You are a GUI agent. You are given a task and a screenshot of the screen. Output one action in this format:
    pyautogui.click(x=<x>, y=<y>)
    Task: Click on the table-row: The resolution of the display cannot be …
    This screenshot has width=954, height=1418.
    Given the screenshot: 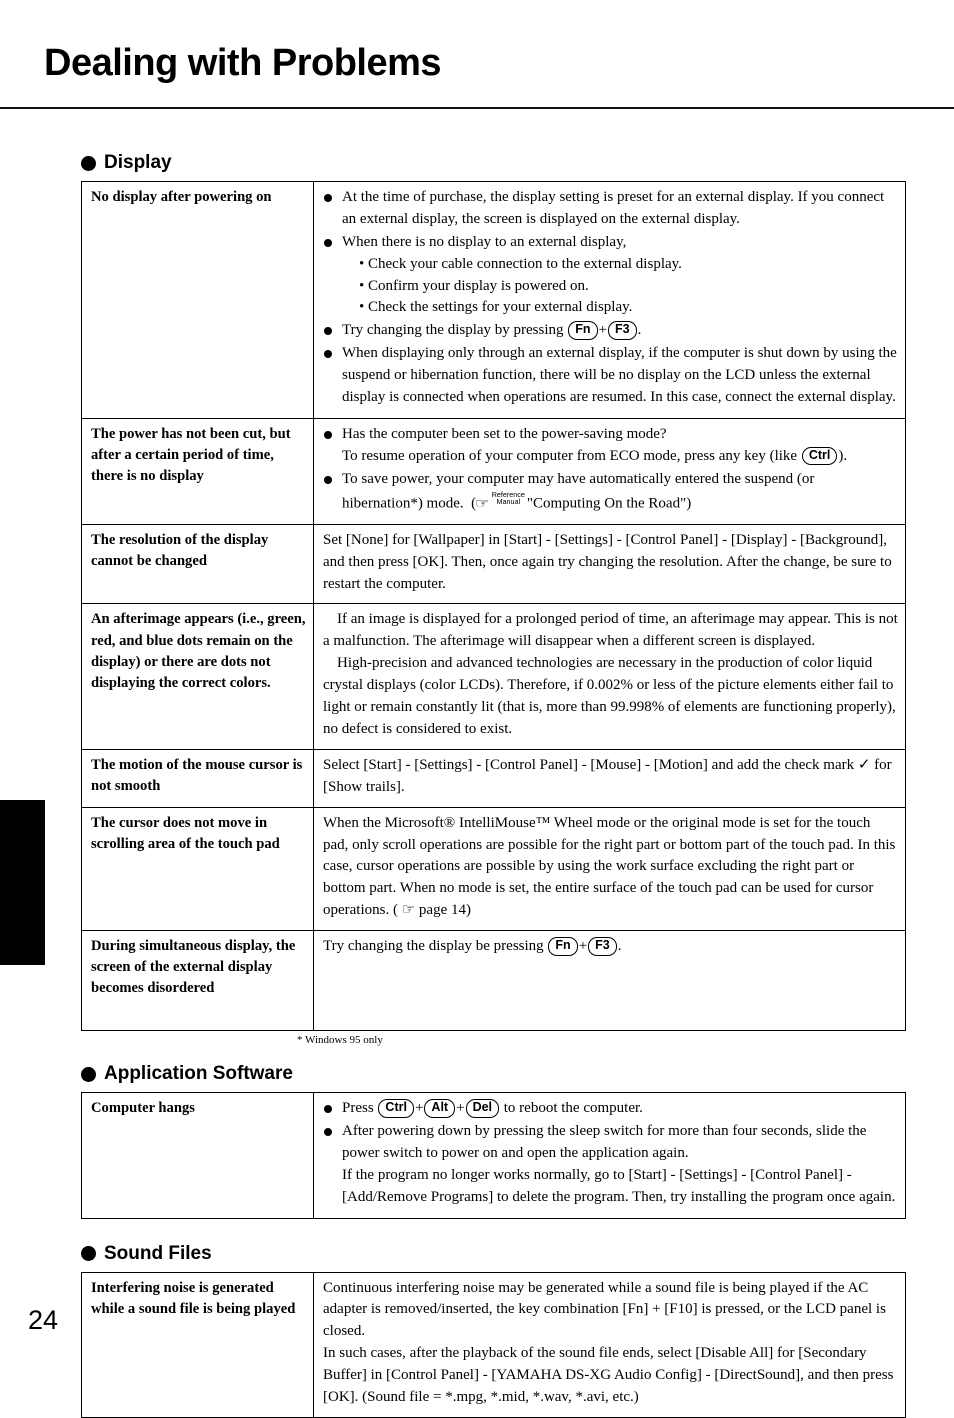 What is the action you would take?
    pyautogui.click(x=493, y=564)
    